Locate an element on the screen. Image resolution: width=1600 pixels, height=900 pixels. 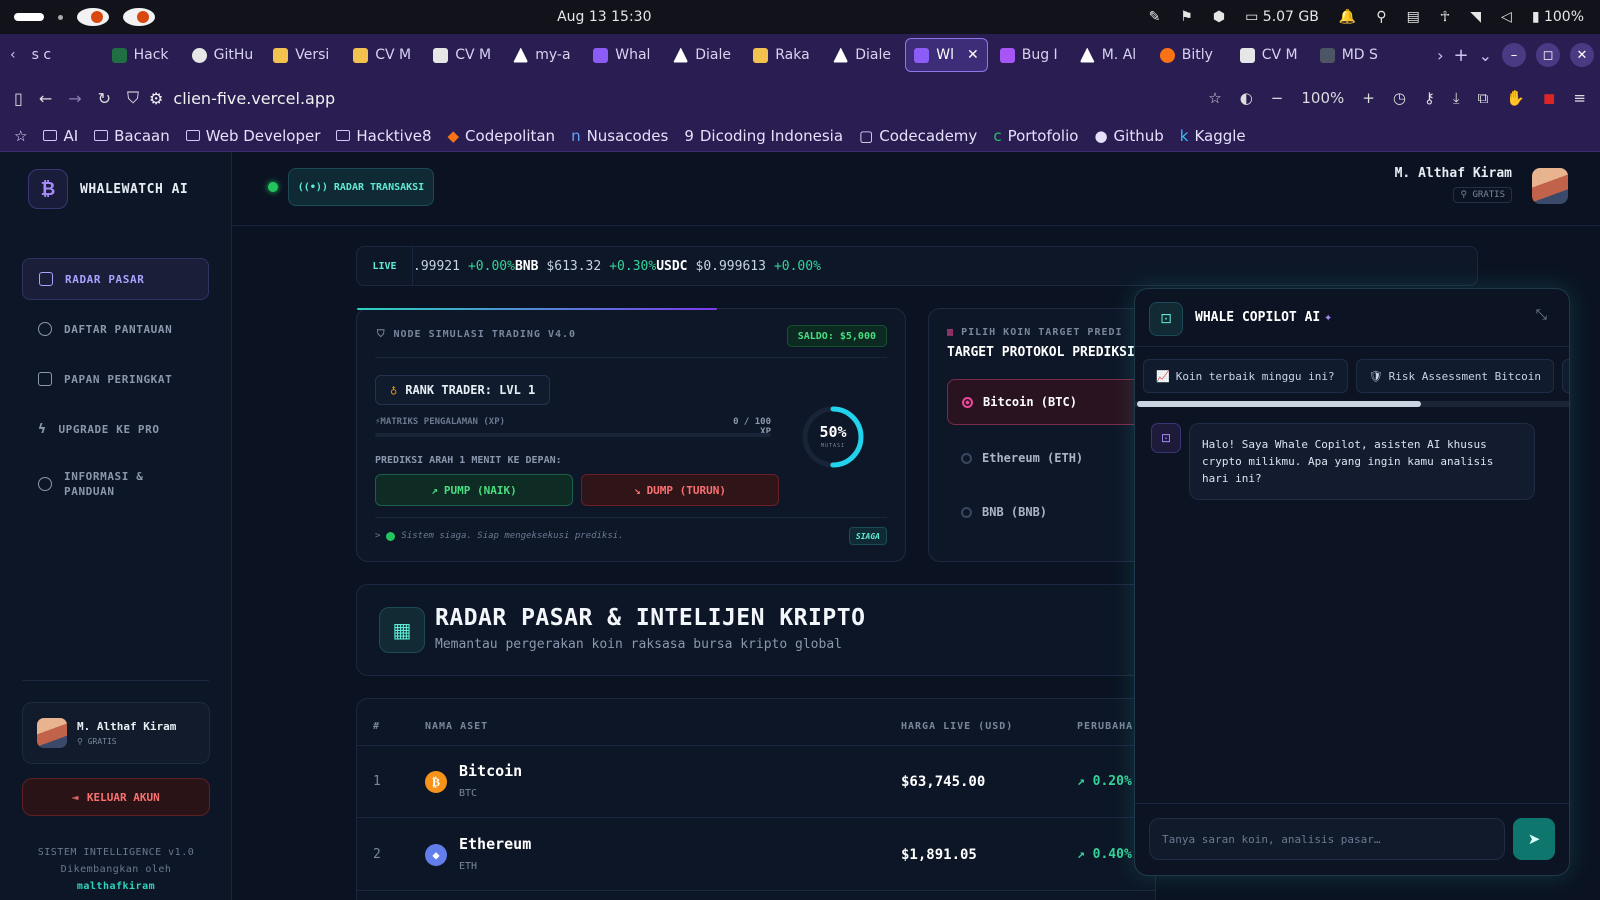
scrollbar-thumb is located at coordinates (1279, 404).